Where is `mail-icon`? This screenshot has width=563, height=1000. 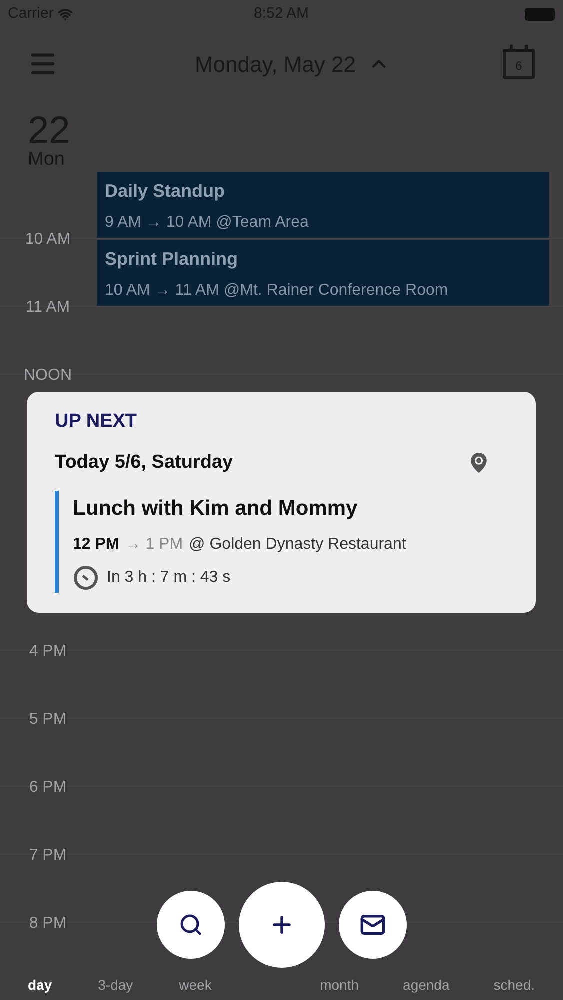 mail-icon is located at coordinates (373, 925).